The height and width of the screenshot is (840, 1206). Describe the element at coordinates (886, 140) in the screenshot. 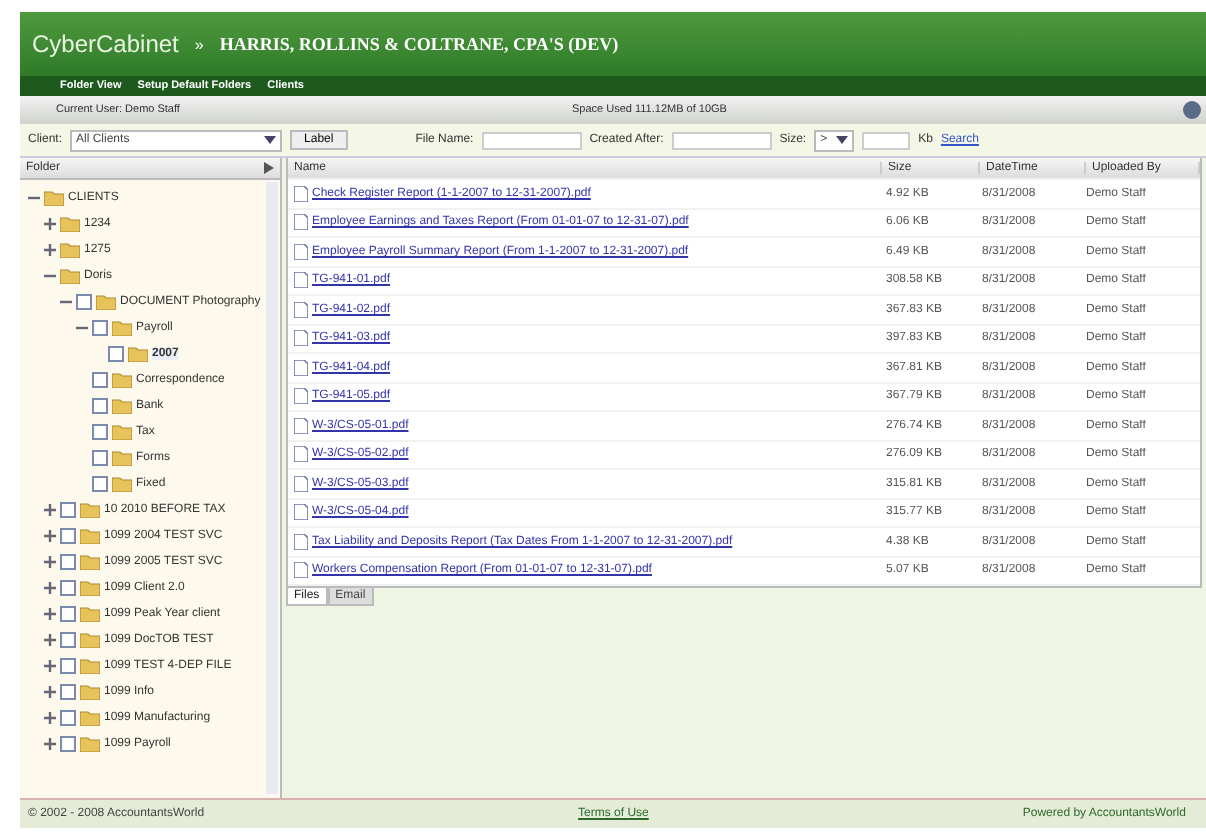

I see `size-field` at that location.